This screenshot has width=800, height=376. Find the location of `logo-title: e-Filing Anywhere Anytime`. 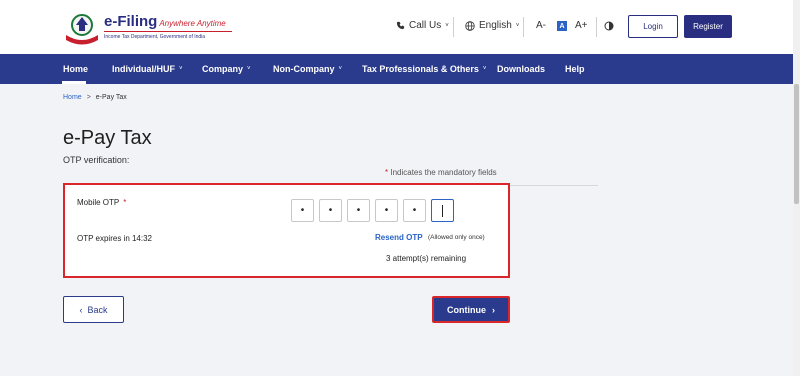

logo-title: e-Filing Anywhere Anytime is located at coordinates (165, 21).